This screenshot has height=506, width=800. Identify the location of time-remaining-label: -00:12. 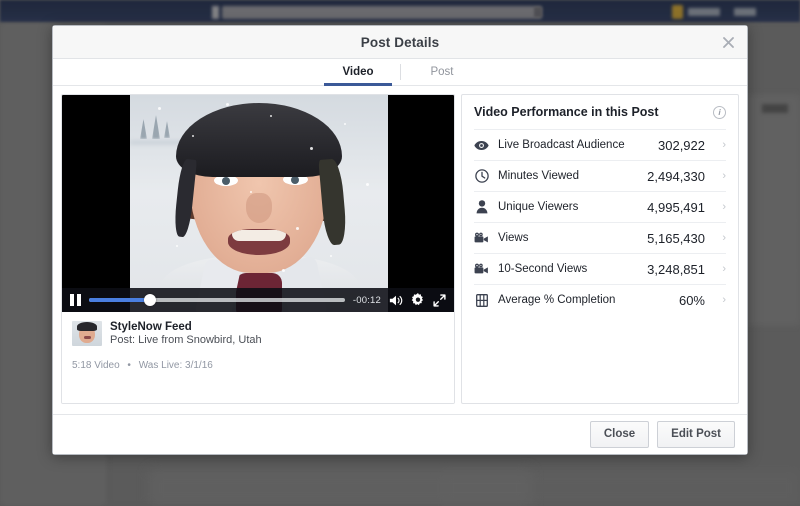
(366, 300).